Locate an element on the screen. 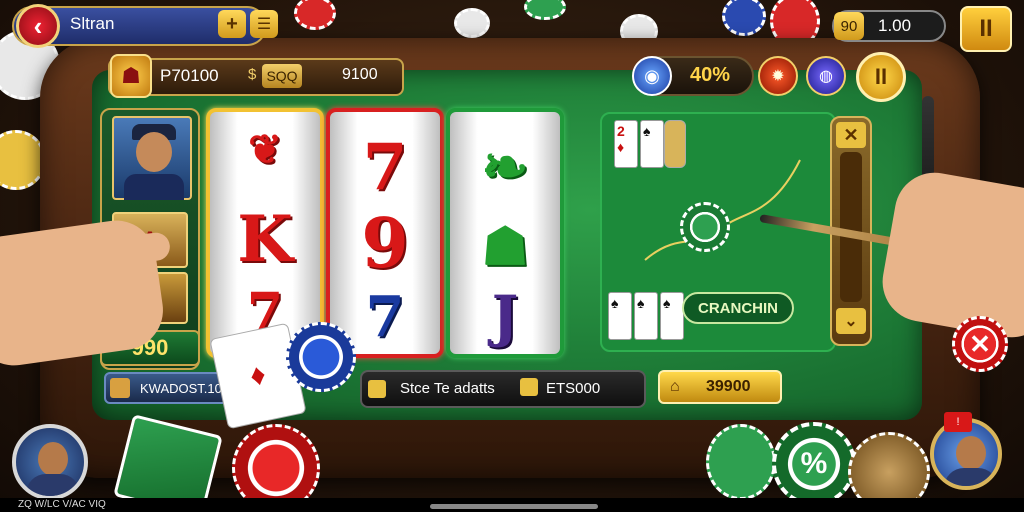 The image size is (1024, 512). slider-close-button: ✕ is located at coordinates (851, 135).